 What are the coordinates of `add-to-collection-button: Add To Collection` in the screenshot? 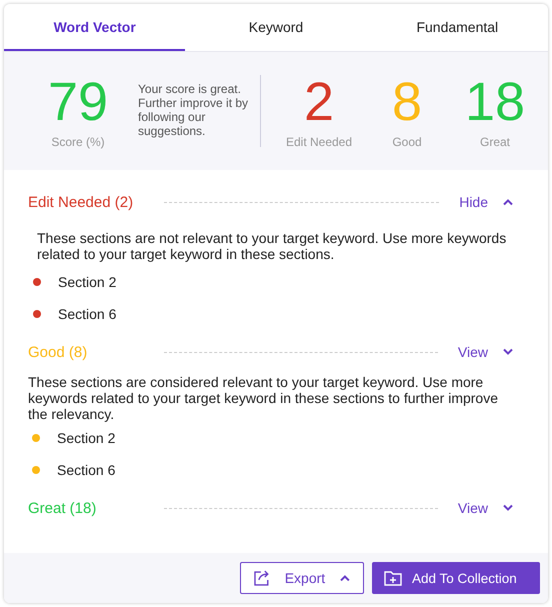 It's located at (456, 578).